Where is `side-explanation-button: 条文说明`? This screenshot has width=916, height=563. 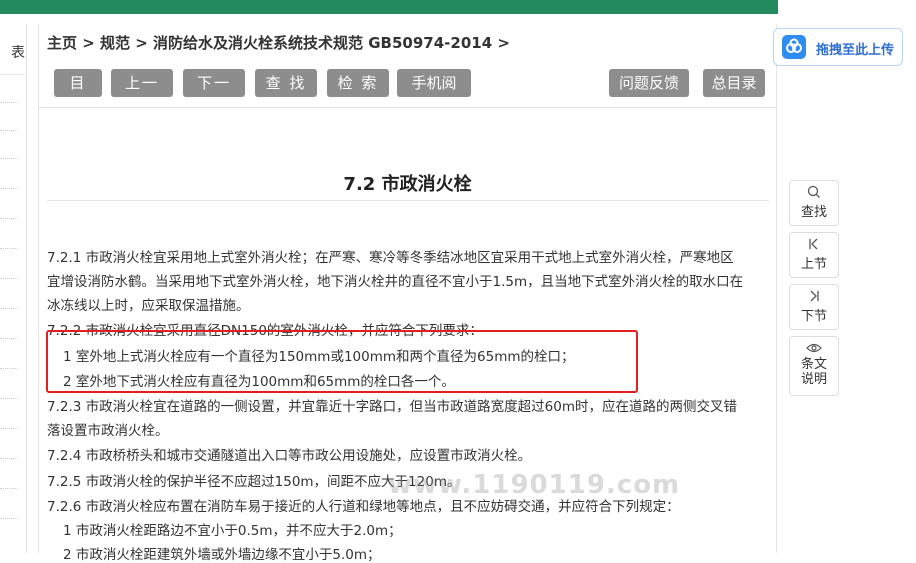
side-explanation-button: 条文说明 is located at coordinates (814, 366).